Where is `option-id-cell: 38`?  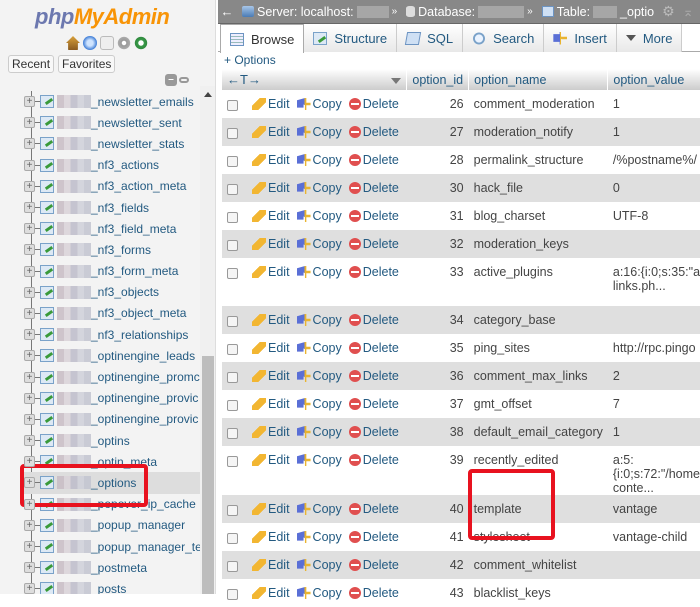 option-id-cell: 38 is located at coordinates (438, 432).